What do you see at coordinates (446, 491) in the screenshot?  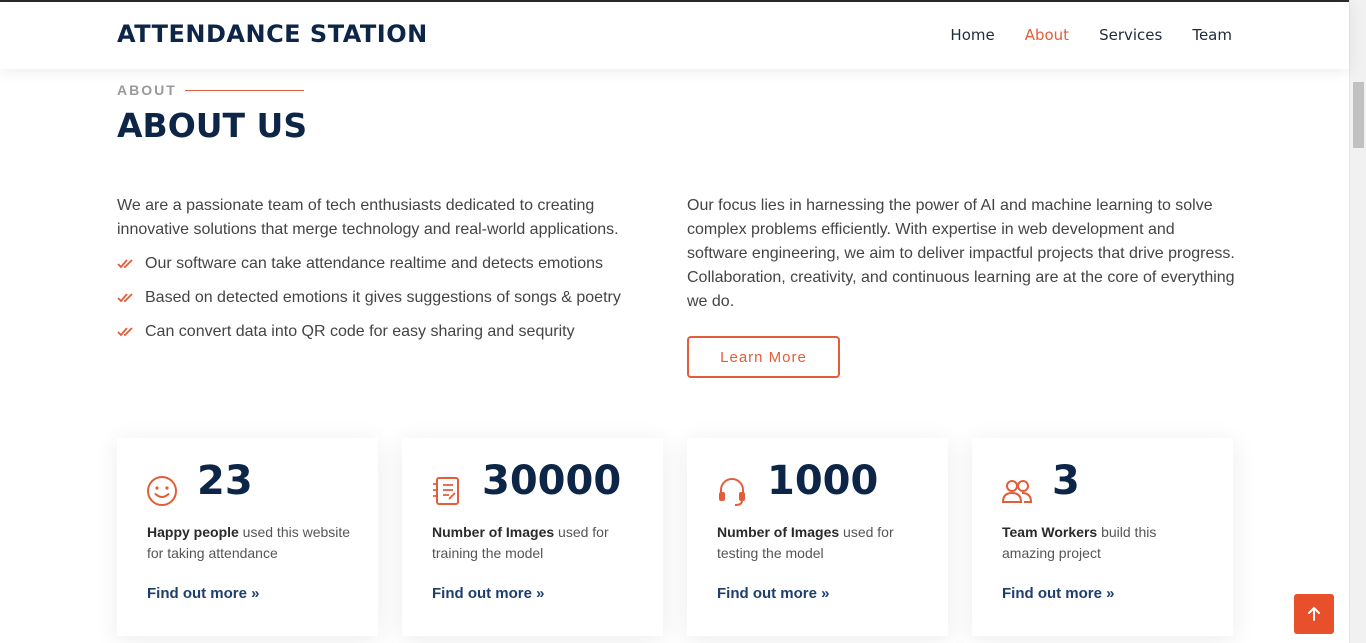 I see `document-list-icon` at bounding box center [446, 491].